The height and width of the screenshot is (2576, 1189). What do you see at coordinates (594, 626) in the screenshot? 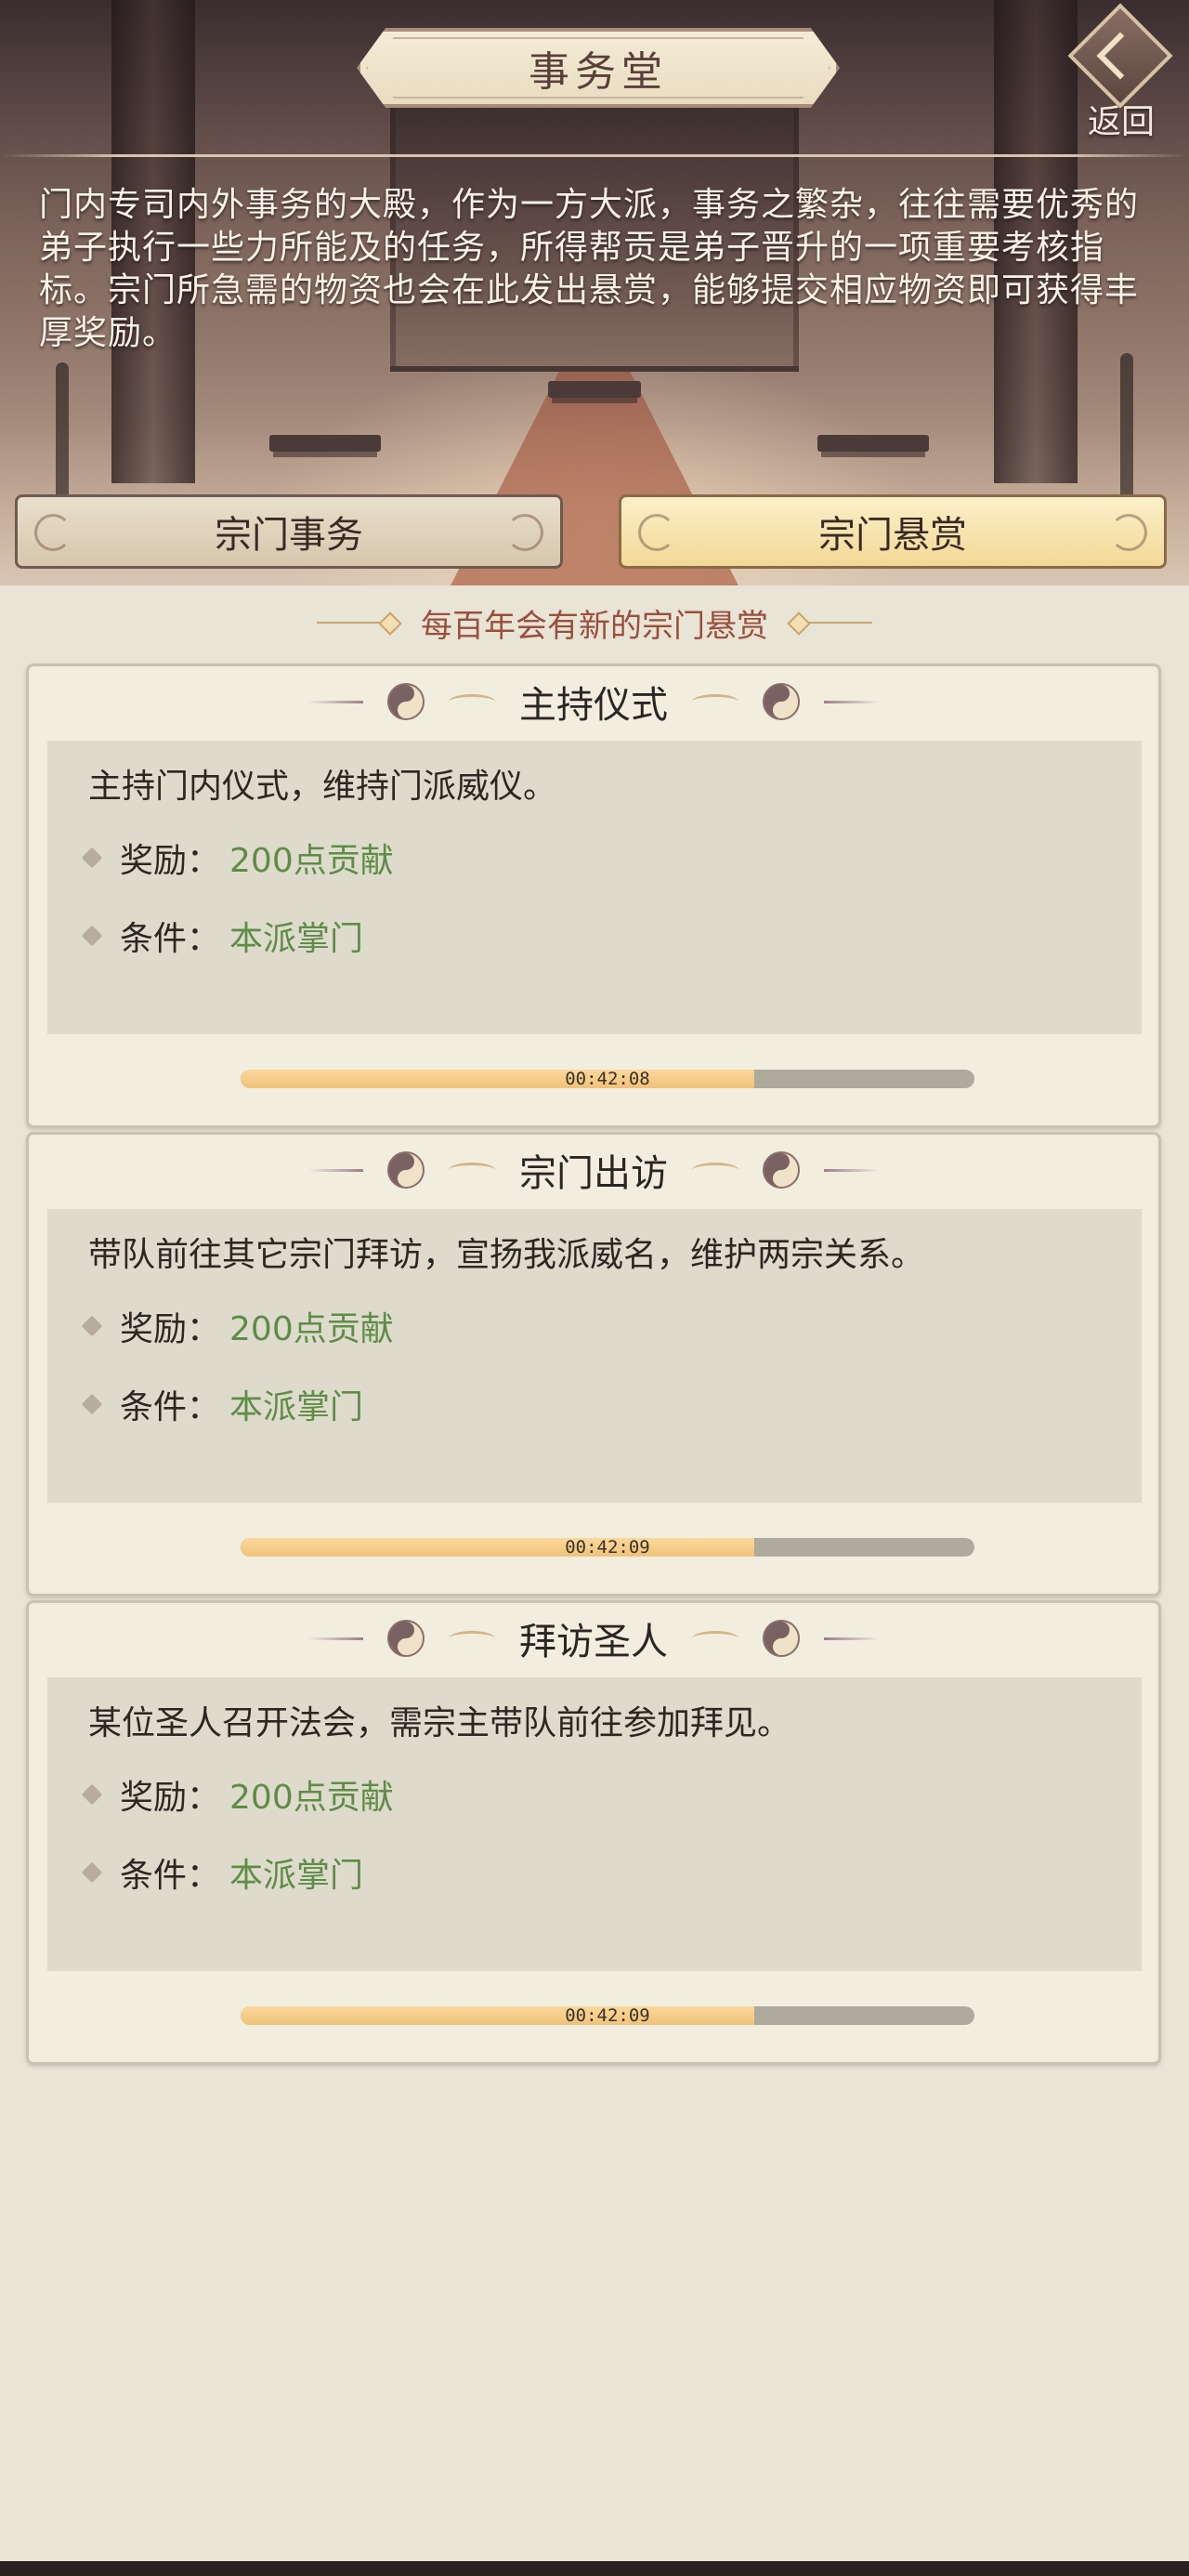
I see `notice-text: 每百年会有新的宗门悬赏` at bounding box center [594, 626].